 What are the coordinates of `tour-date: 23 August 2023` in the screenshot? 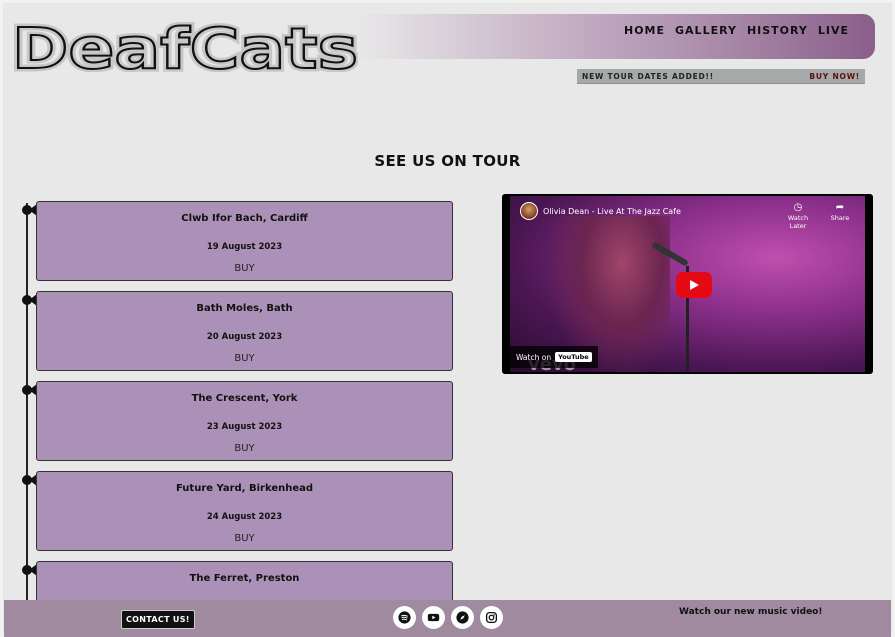 It's located at (244, 427).